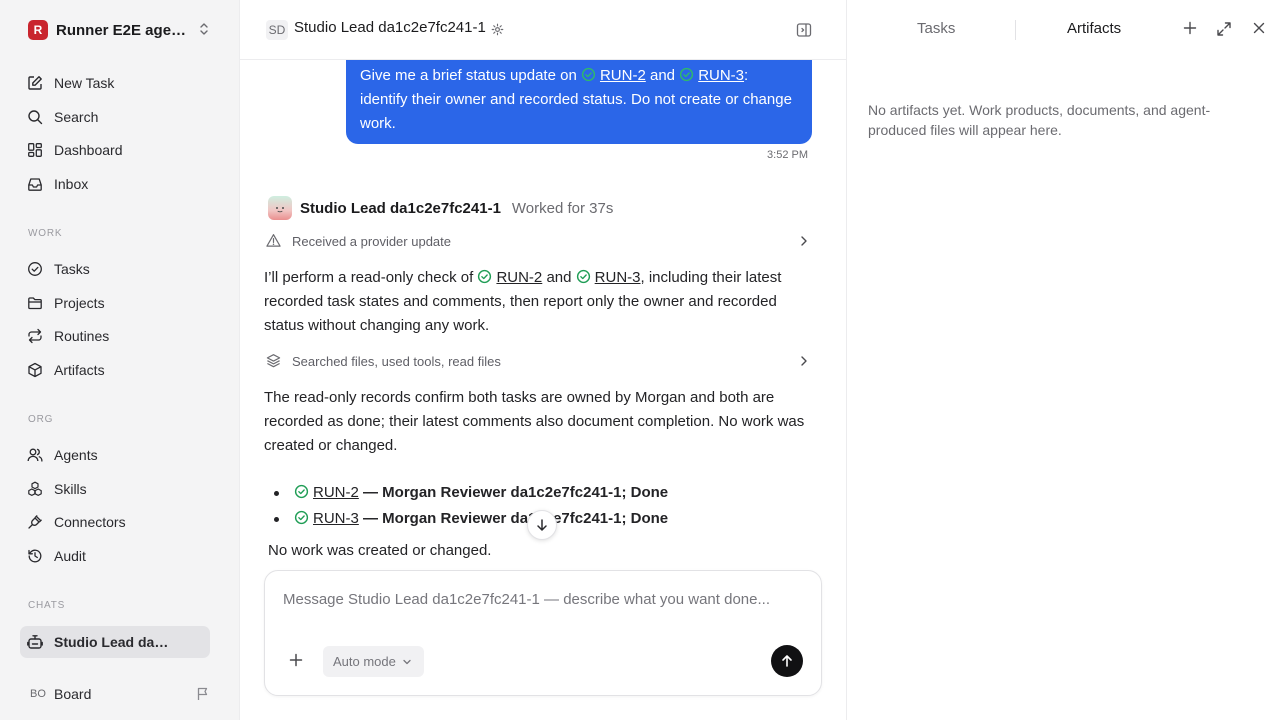 The height and width of the screenshot is (720, 1280). Describe the element at coordinates (71, 184) in the screenshot. I see `nav-label: Inbox` at that location.